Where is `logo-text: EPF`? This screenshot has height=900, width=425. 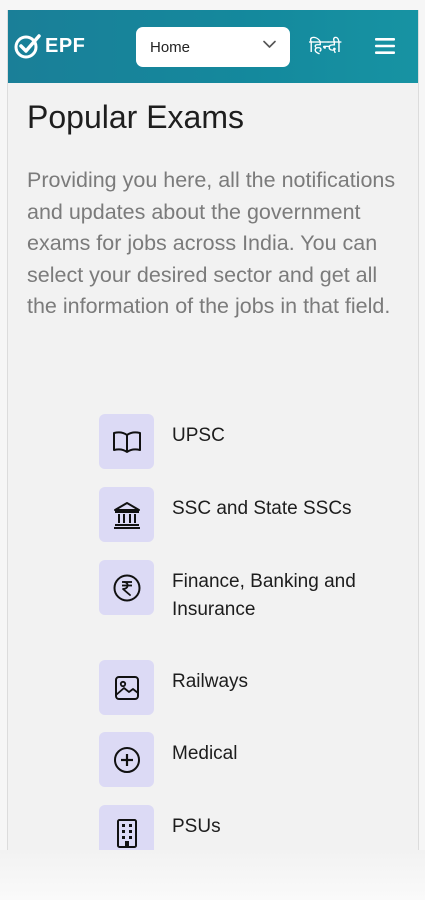 logo-text: EPF is located at coordinates (65, 45).